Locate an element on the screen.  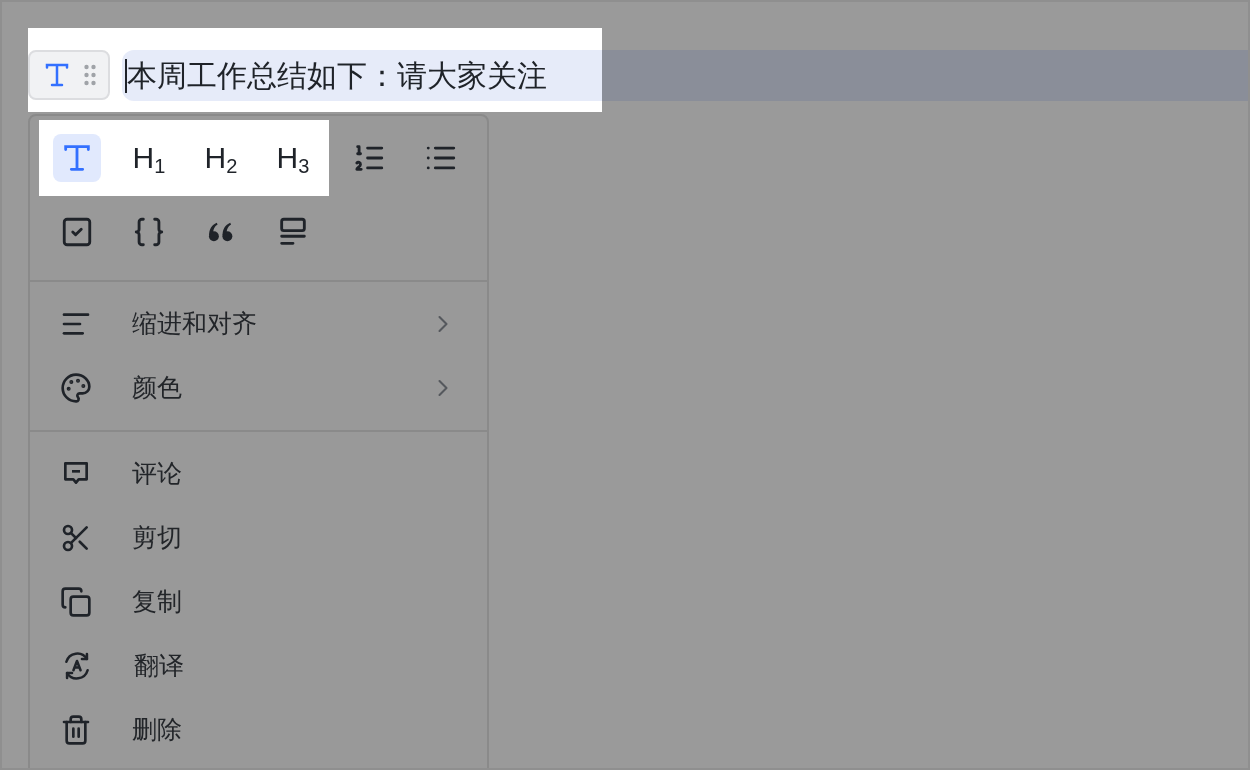
menu-item: 删除 is located at coordinates (258, 730).